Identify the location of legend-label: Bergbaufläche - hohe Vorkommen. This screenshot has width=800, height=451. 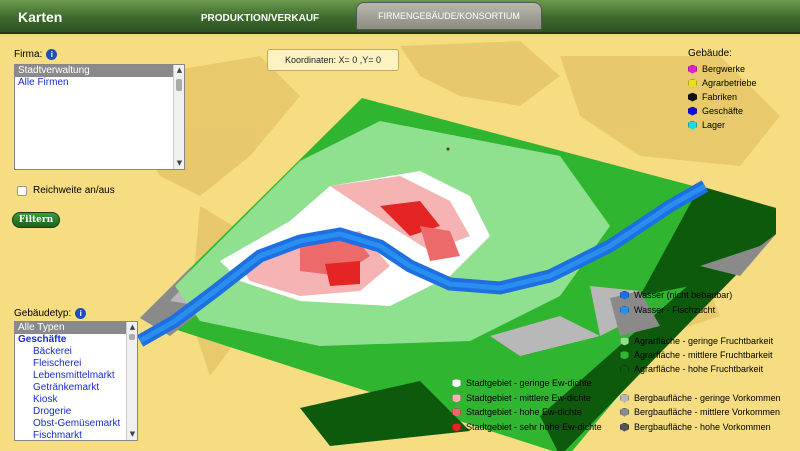
(702, 427).